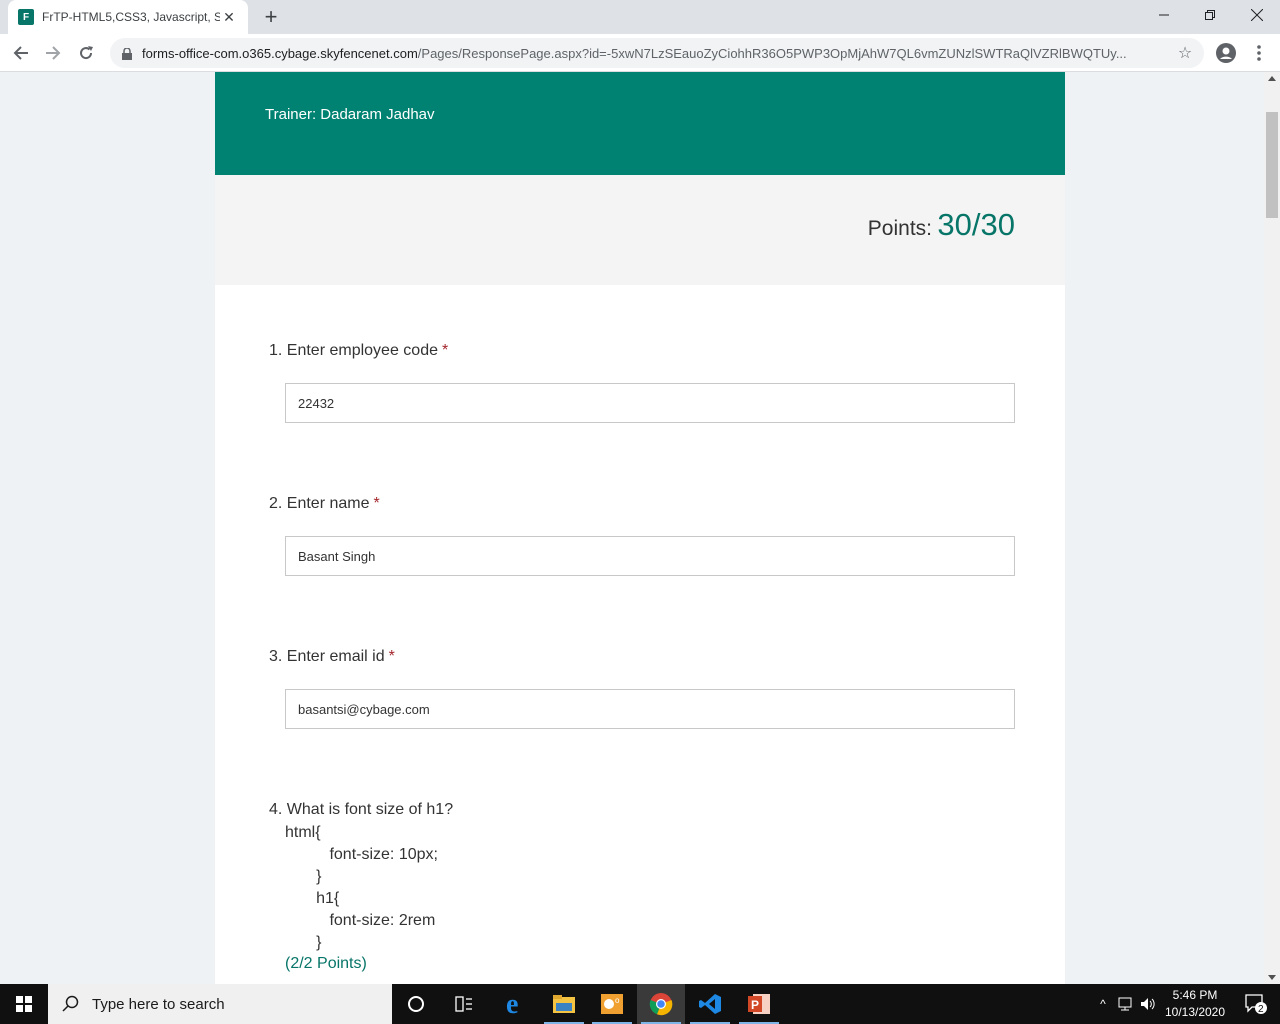 This screenshot has width=1280, height=1024. What do you see at coordinates (1272, 528) in the screenshot?
I see `vertical-scrollbar` at bounding box center [1272, 528].